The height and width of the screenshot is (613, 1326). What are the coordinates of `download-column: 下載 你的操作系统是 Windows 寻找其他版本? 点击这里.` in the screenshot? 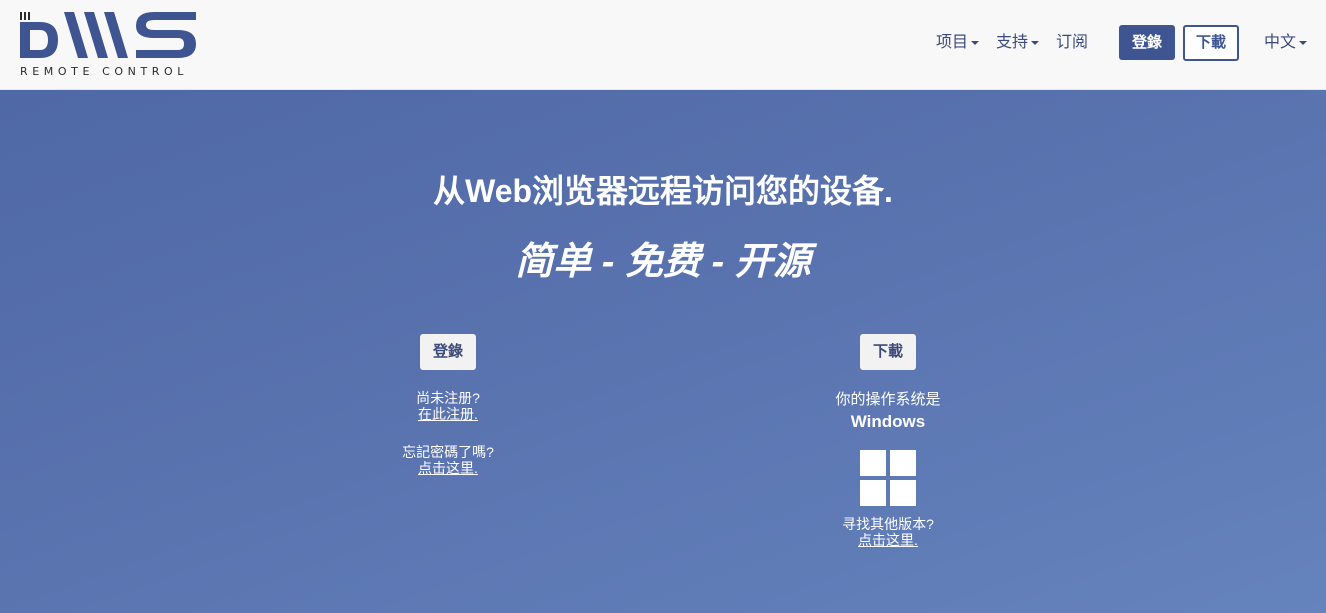 It's located at (888, 441).